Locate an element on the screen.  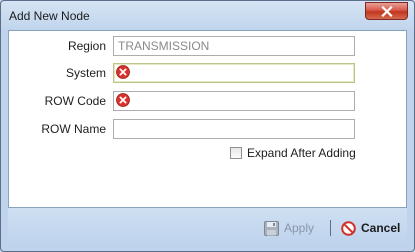
system-field-wrap is located at coordinates (234, 73).